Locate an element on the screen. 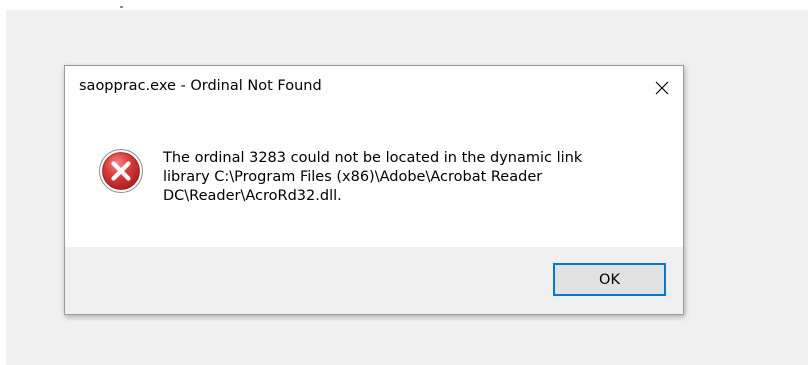 This screenshot has width=808, height=365. dialog-title: saopprac.exe - Ordinal Not Found is located at coordinates (200, 86).